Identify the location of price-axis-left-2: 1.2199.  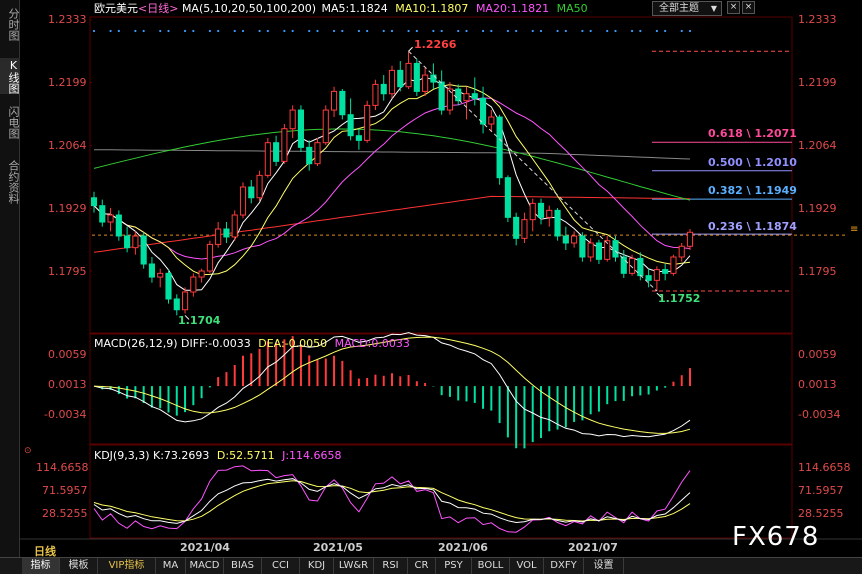
(67, 82).